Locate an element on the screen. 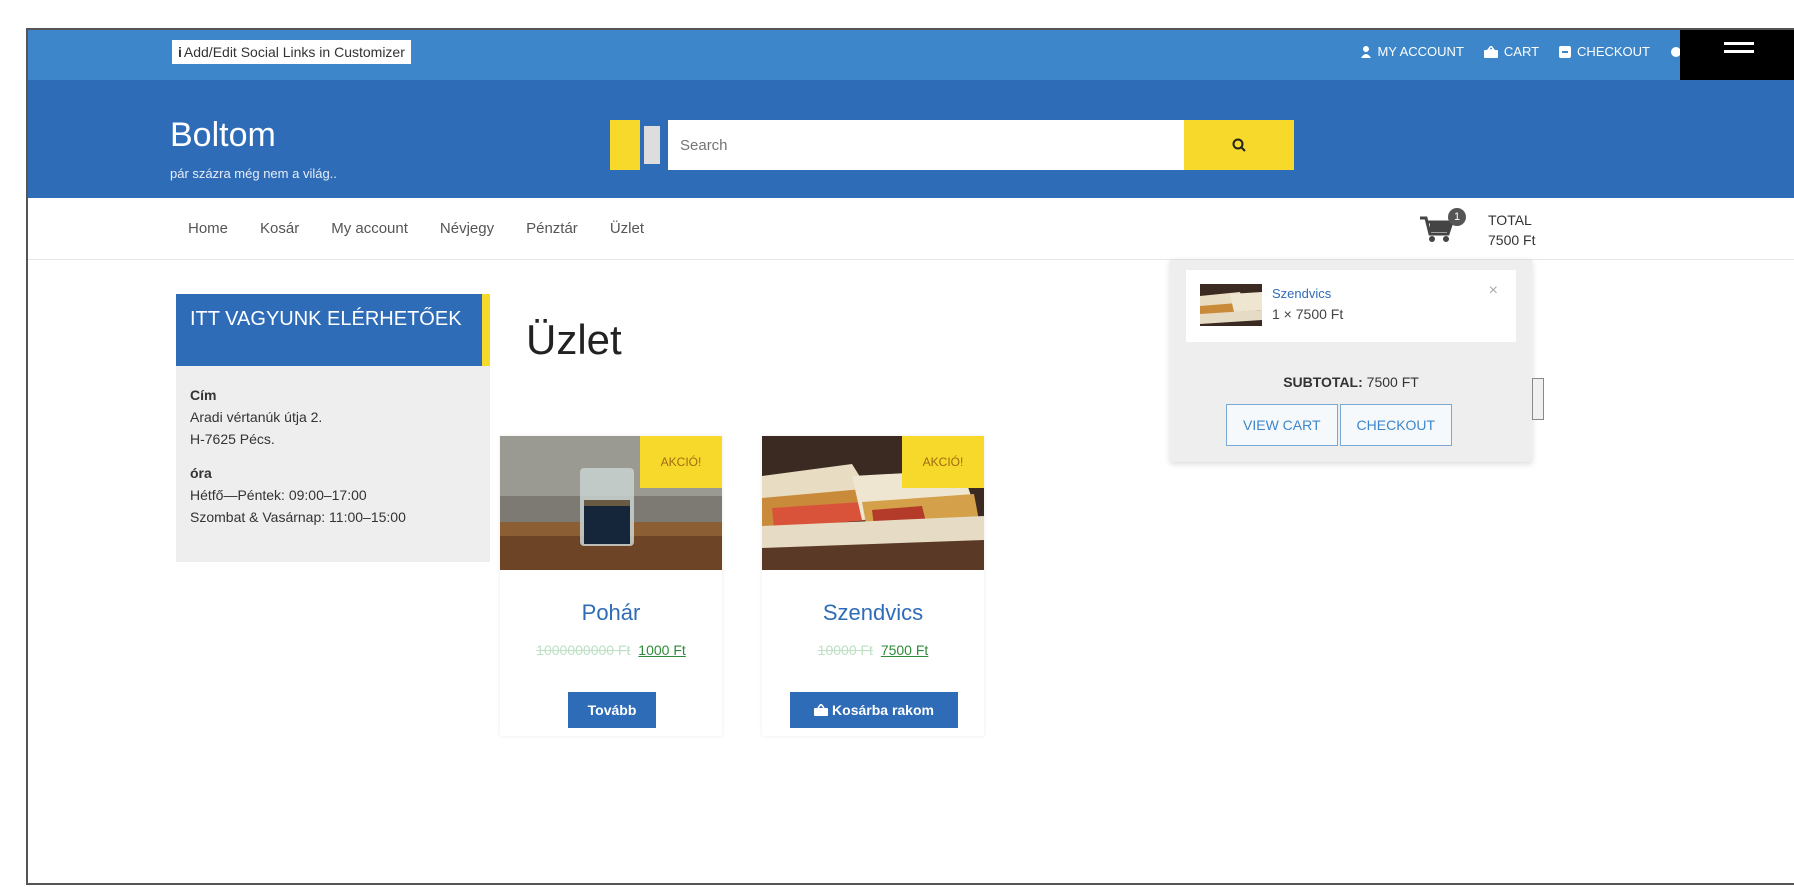 This screenshot has height=887, width=1794. top-links: MY ACCOUNT CART CHECKOUT is located at coordinates (1521, 51).